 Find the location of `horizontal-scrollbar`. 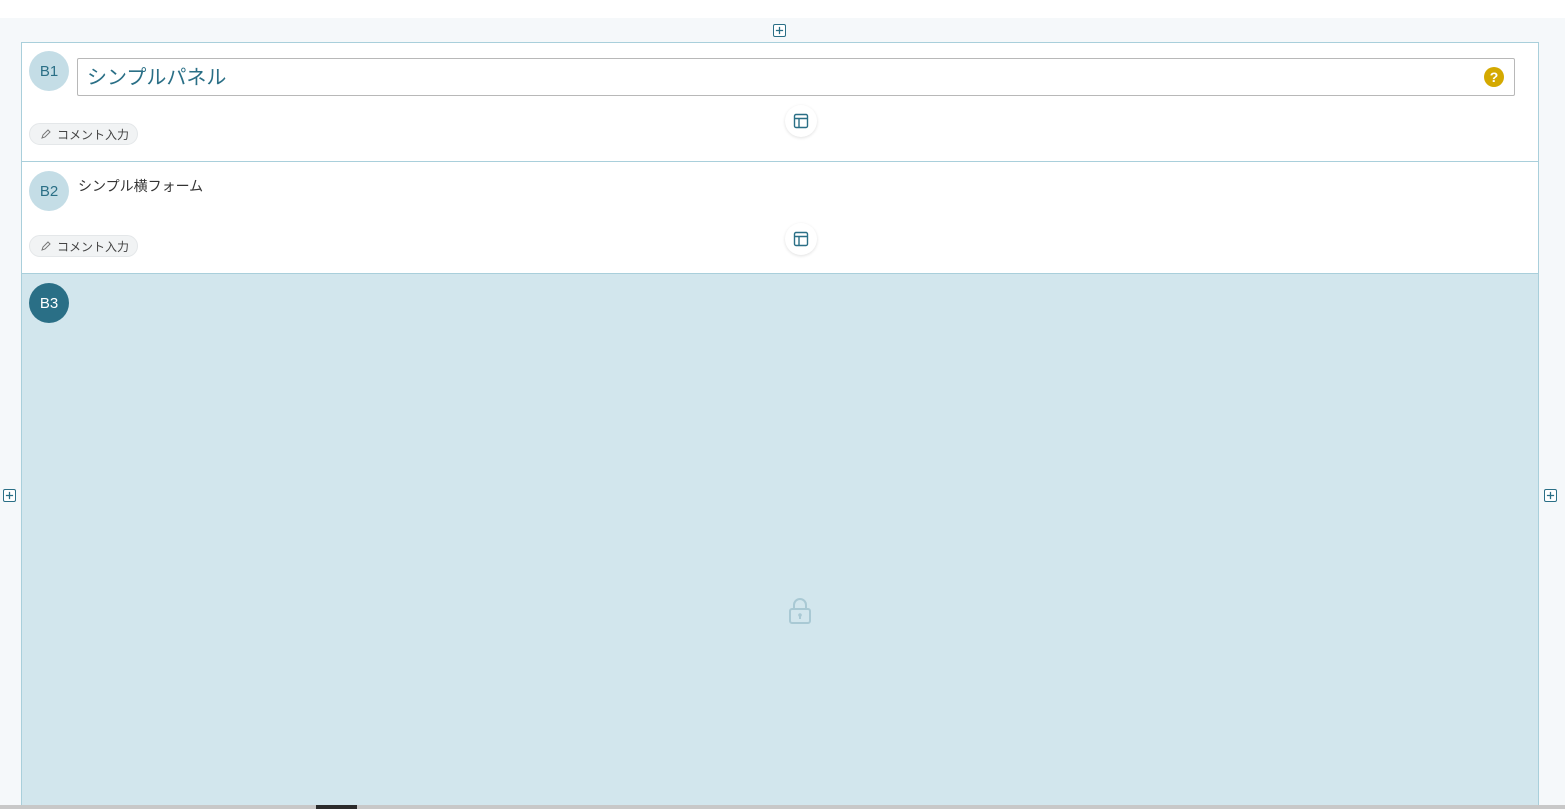

horizontal-scrollbar is located at coordinates (782, 807).